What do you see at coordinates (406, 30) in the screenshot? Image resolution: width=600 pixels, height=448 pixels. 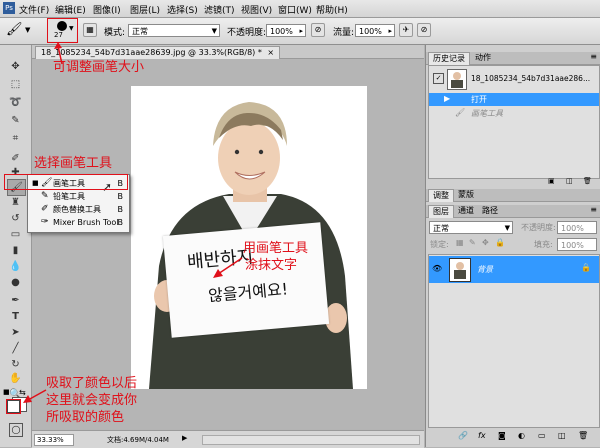 I see `airbrush-icon: ✈` at bounding box center [406, 30].